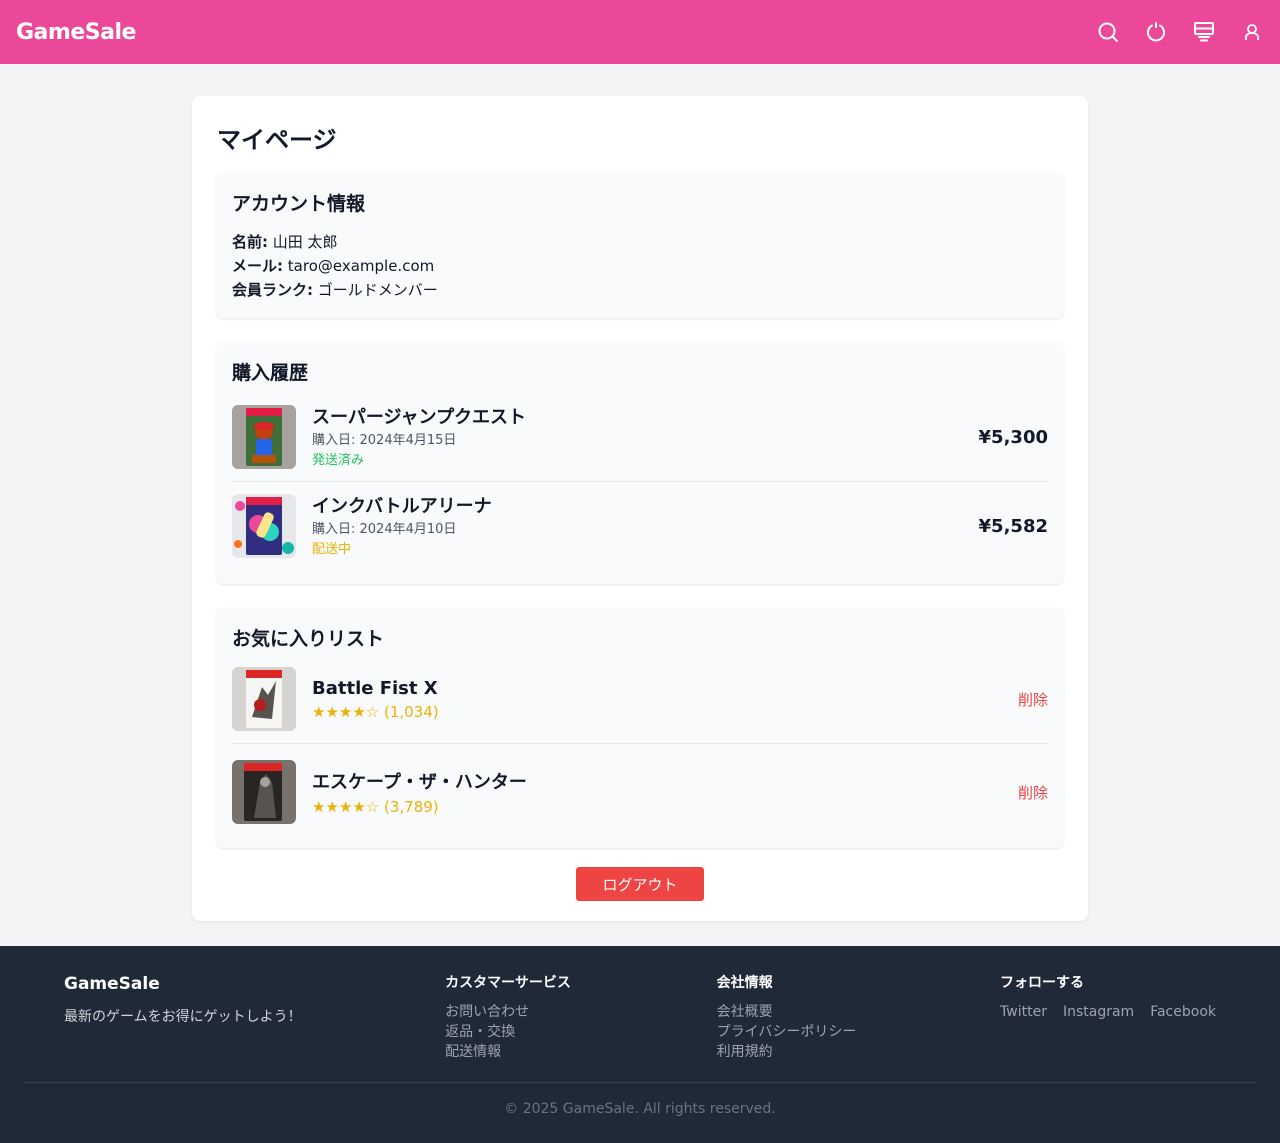 The width and height of the screenshot is (1280, 1143). I want to click on rating-stars: ★★★★☆ (1,034), so click(375, 711).